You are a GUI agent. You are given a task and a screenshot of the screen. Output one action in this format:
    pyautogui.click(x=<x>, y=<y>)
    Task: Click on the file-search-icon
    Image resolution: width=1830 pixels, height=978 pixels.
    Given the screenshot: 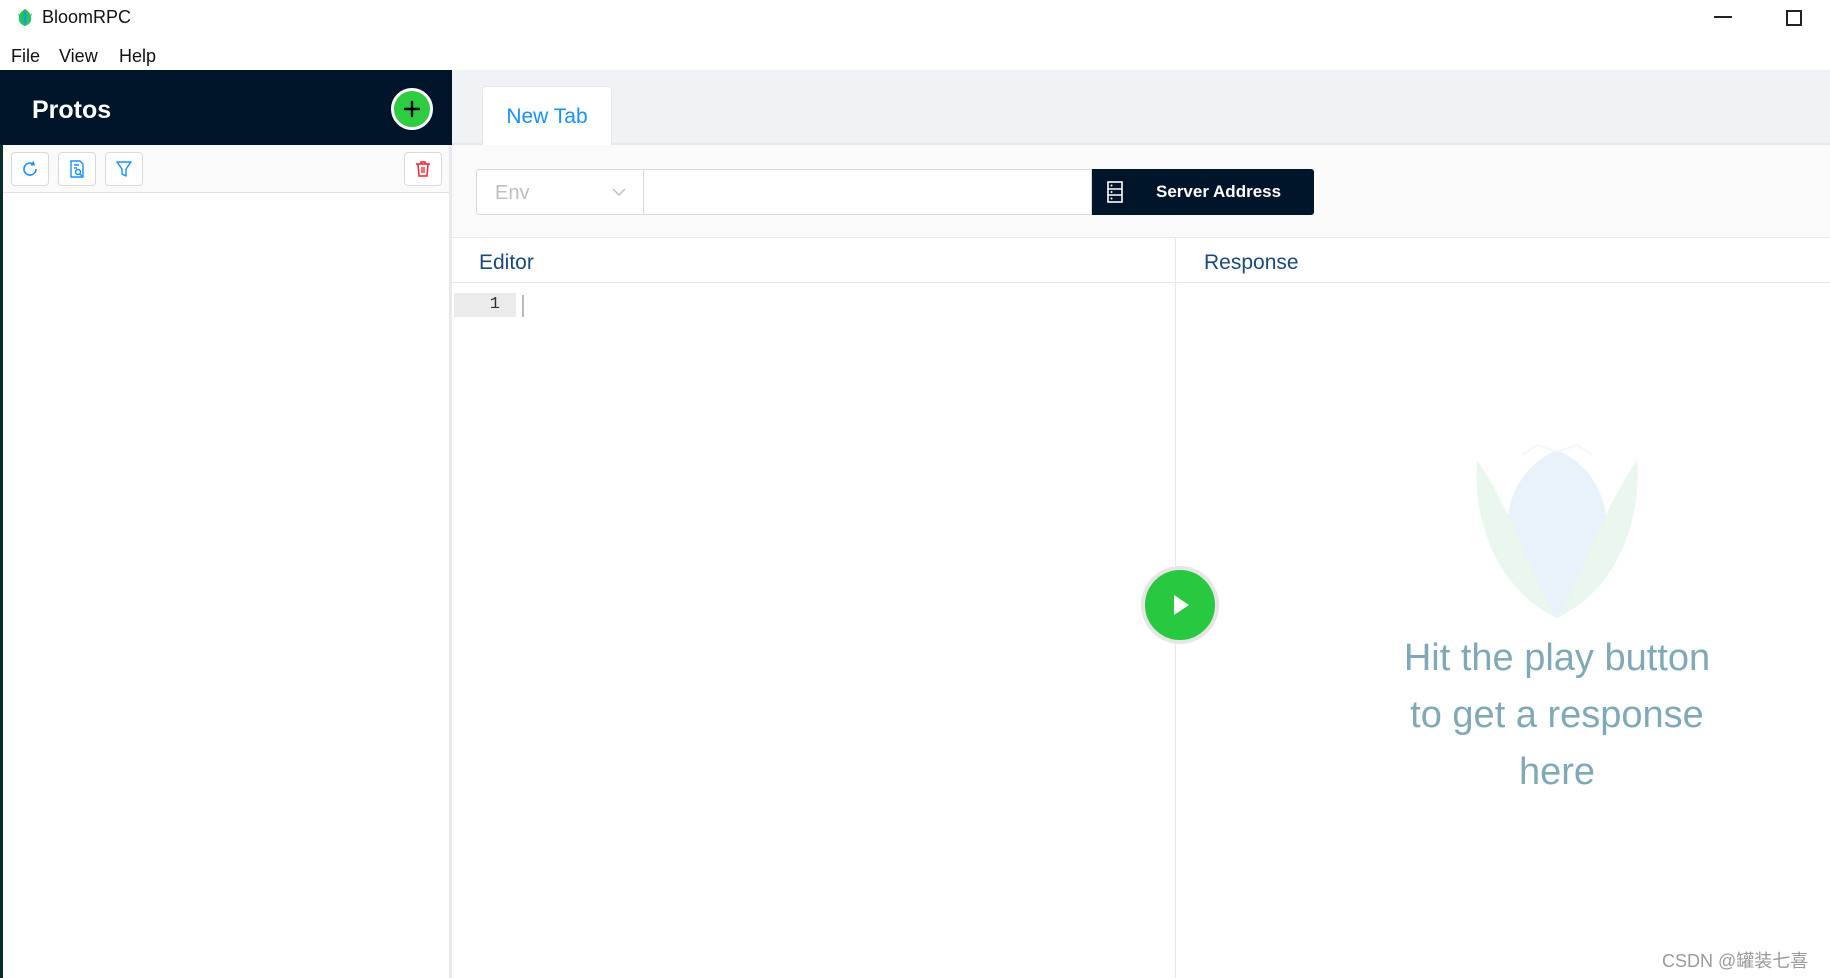 What is the action you would take?
    pyautogui.click(x=77, y=169)
    